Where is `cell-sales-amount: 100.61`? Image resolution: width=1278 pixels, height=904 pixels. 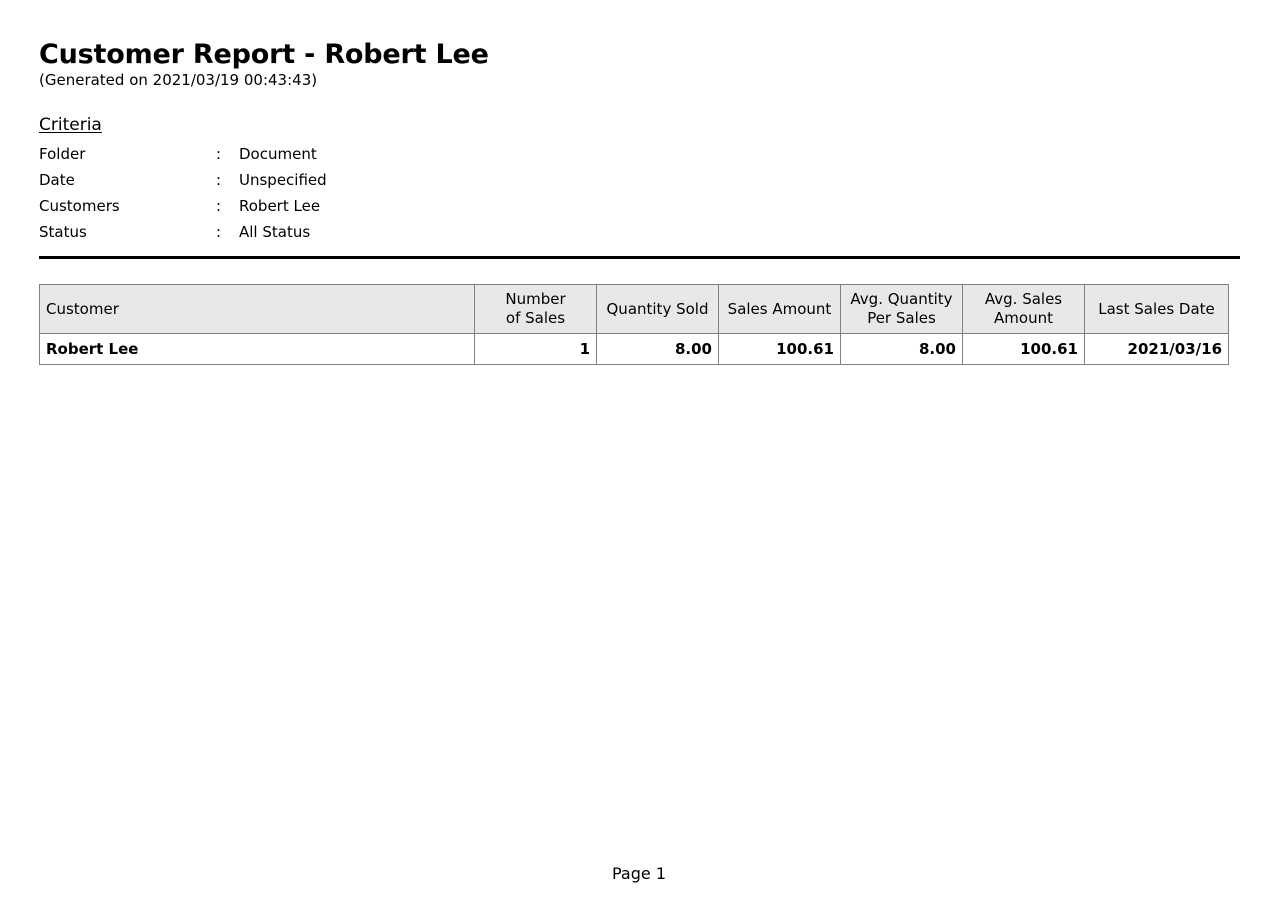 cell-sales-amount: 100.61 is located at coordinates (779, 349).